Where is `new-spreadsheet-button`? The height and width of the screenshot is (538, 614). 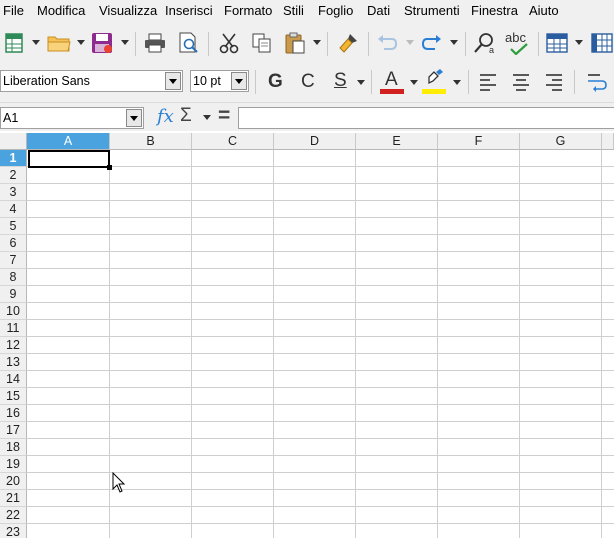
new-spreadsheet-button is located at coordinates (14, 43).